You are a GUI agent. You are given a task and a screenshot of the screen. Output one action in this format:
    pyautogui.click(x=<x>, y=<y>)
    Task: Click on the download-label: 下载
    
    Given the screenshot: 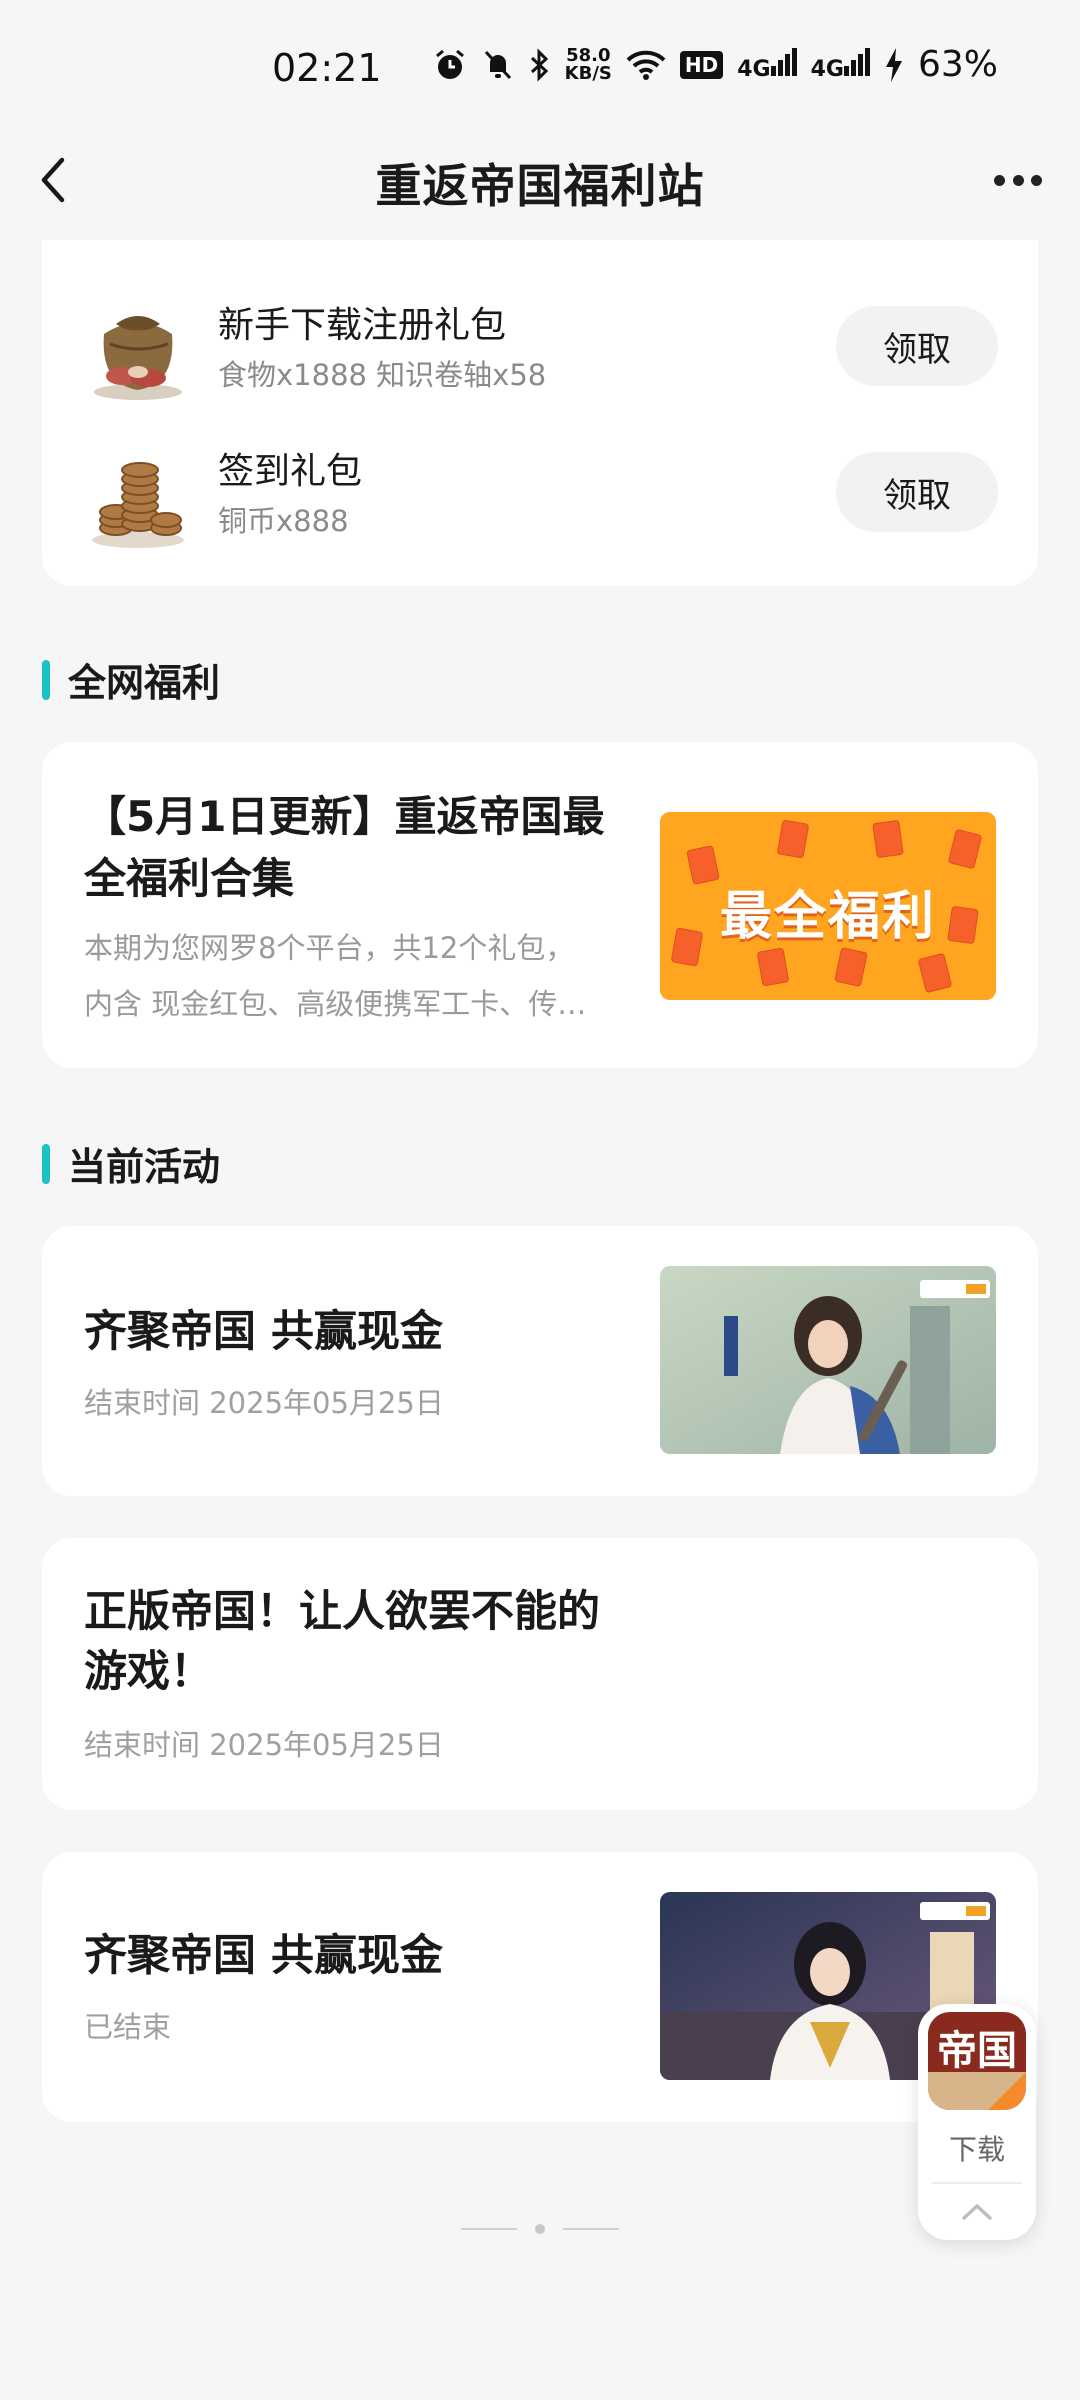 What is the action you would take?
    pyautogui.click(x=977, y=2148)
    